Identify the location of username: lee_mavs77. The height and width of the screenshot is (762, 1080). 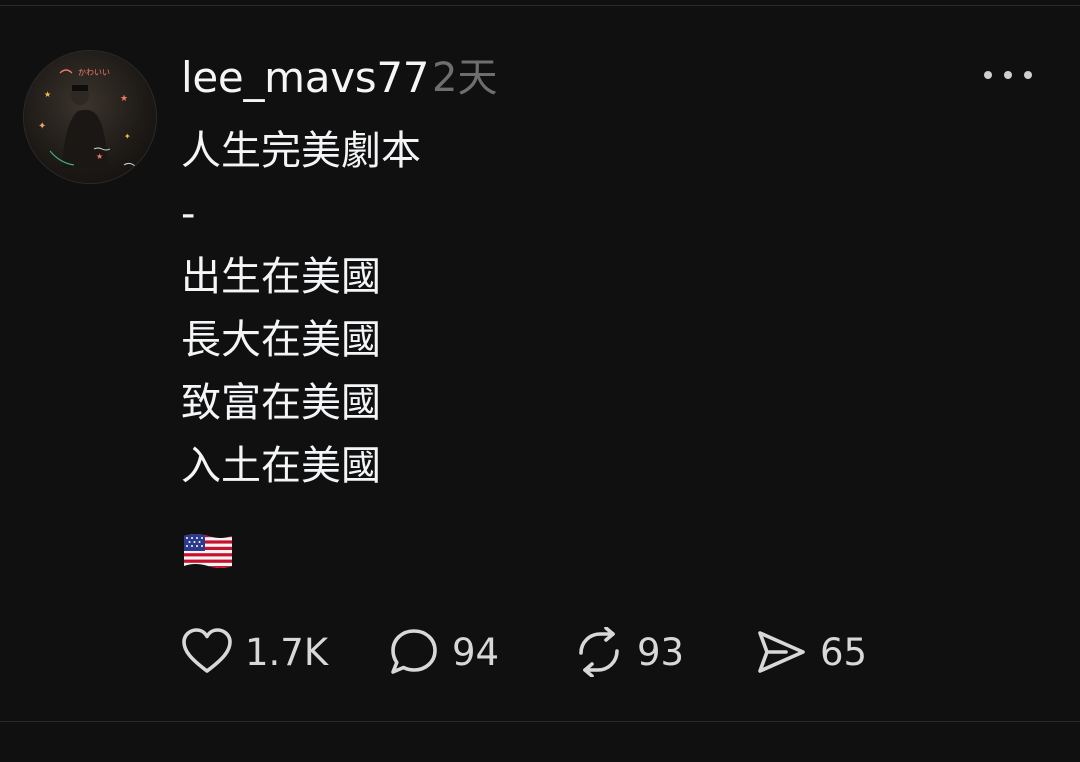
(305, 78).